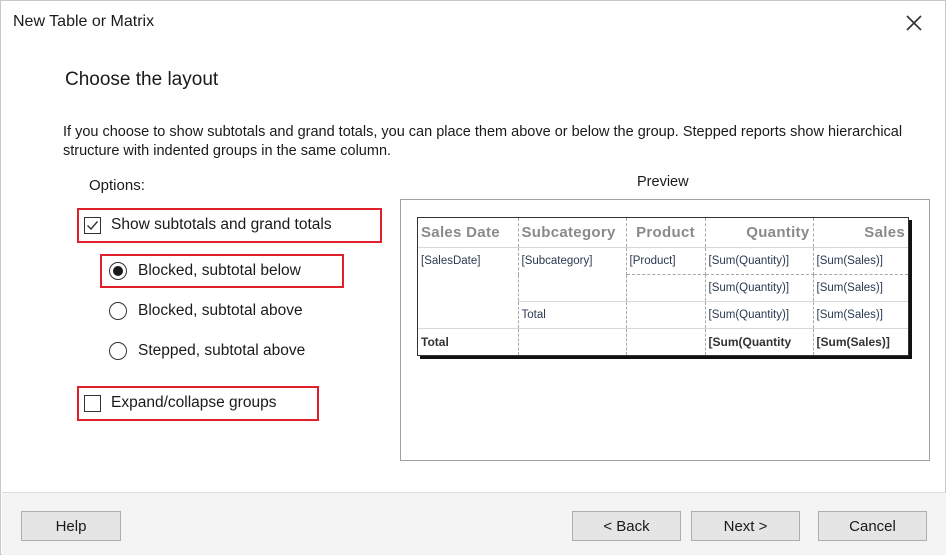 The width and height of the screenshot is (946, 555). I want to click on close-icon, so click(914, 23).